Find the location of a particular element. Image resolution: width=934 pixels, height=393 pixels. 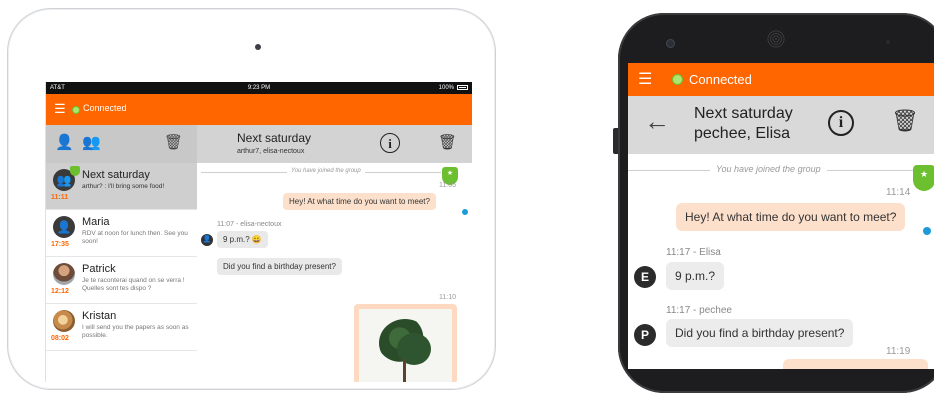

patrick-avatar is located at coordinates (64, 274).